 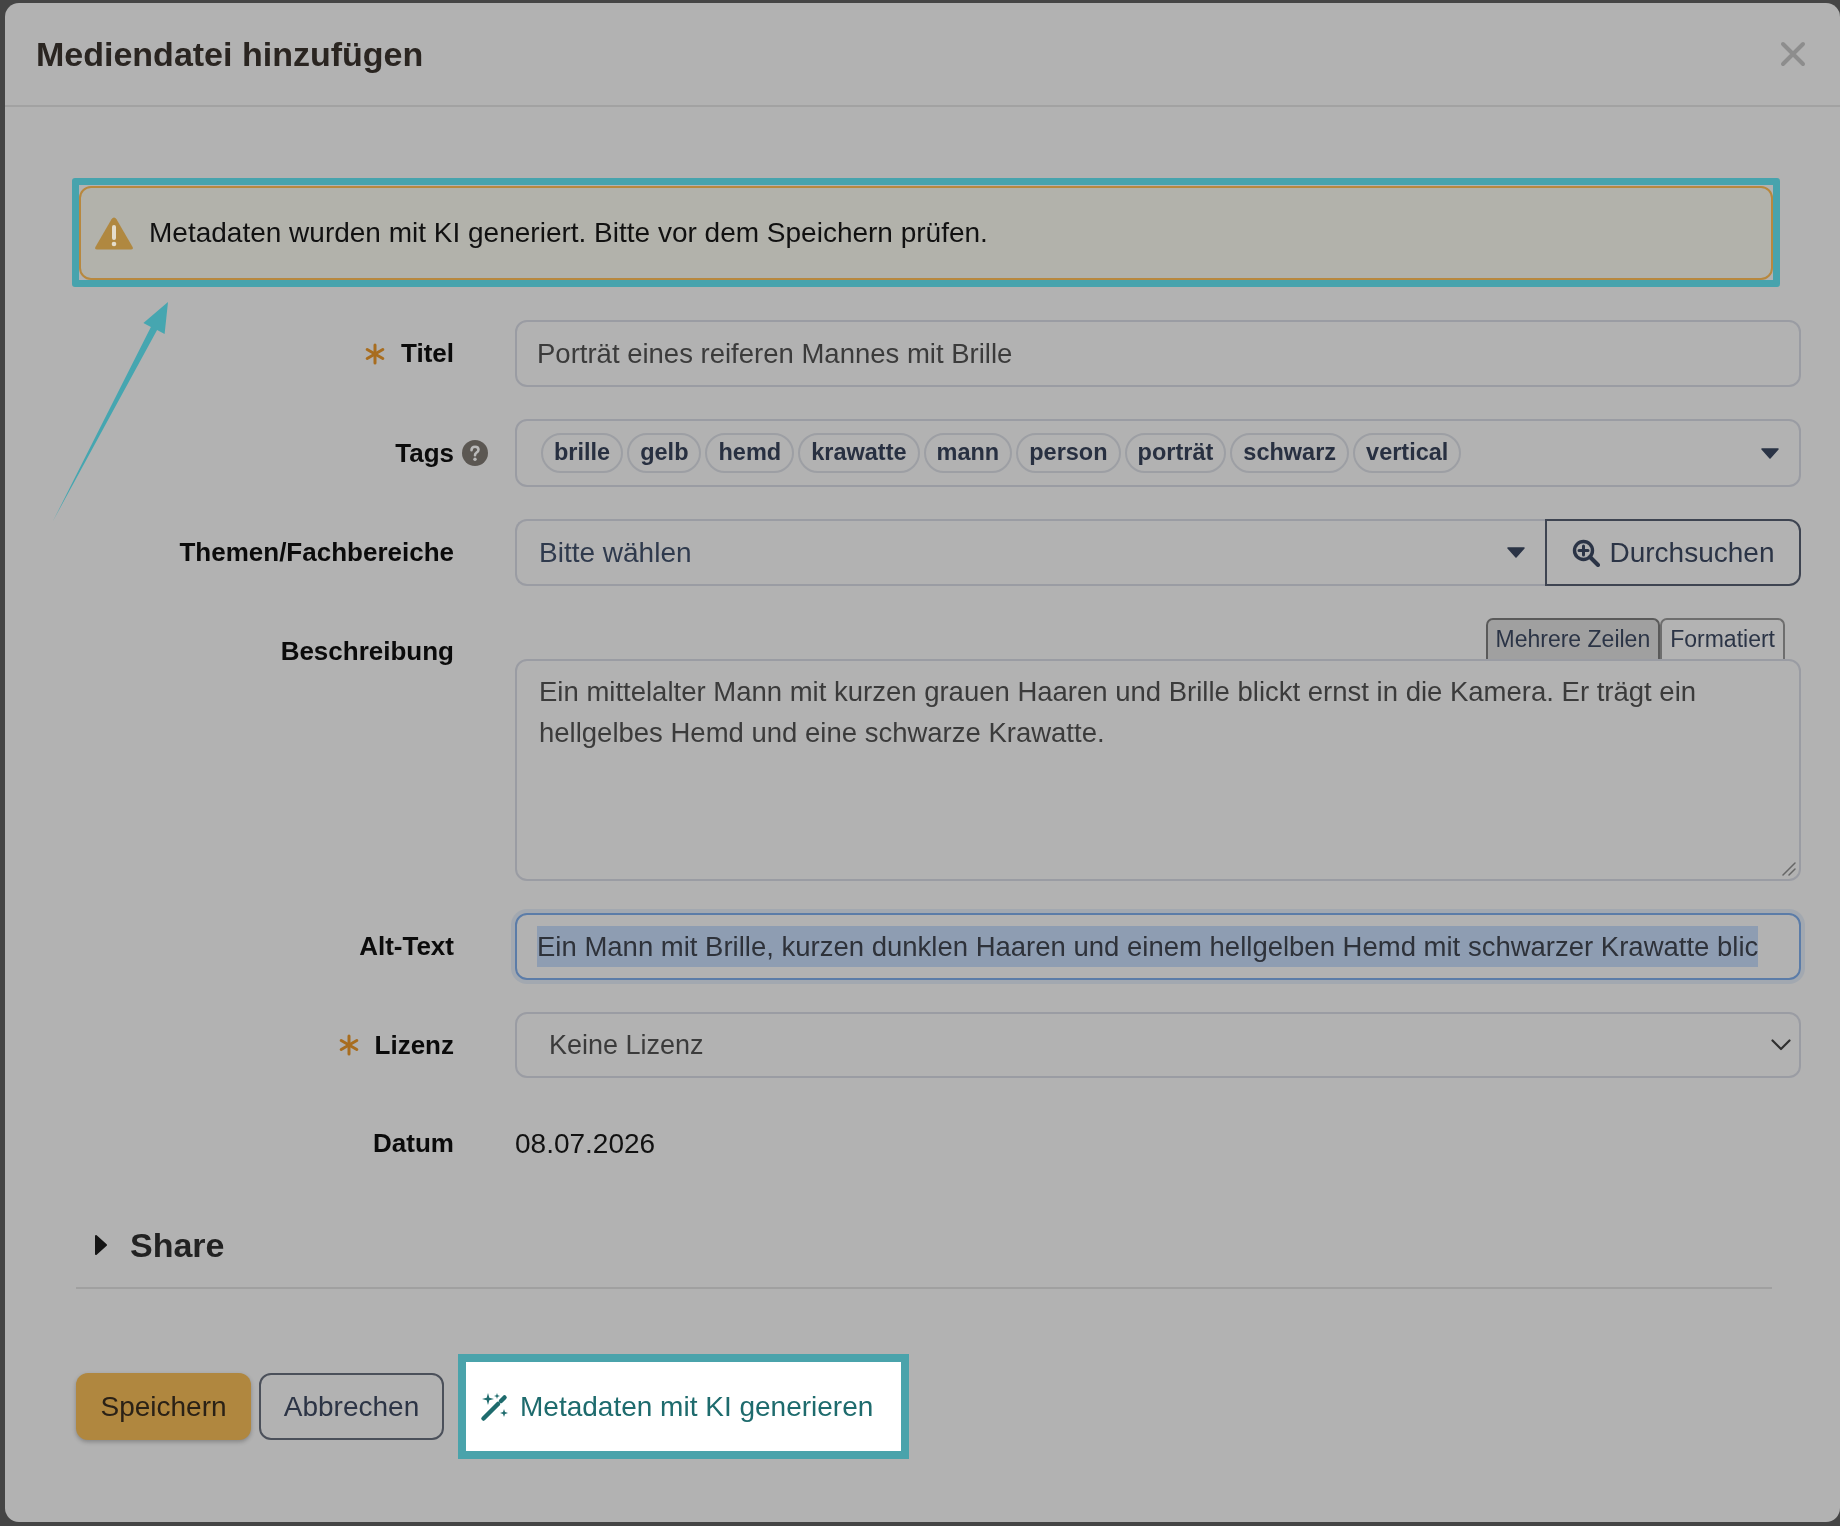 What do you see at coordinates (159, 1245) in the screenshot?
I see `share-toggle: Share` at bounding box center [159, 1245].